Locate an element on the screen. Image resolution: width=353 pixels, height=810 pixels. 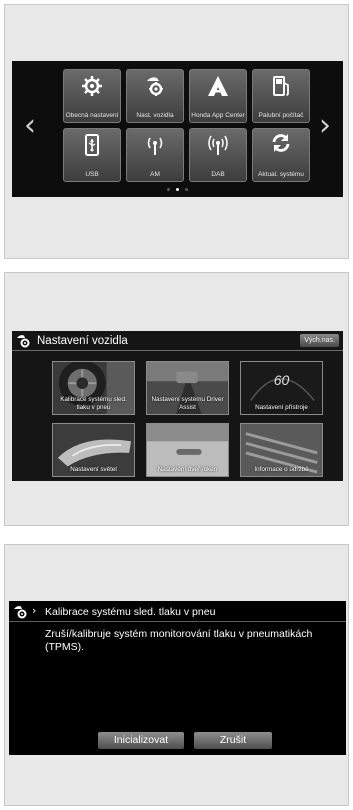
page-indicator is located at coordinates (177, 189).